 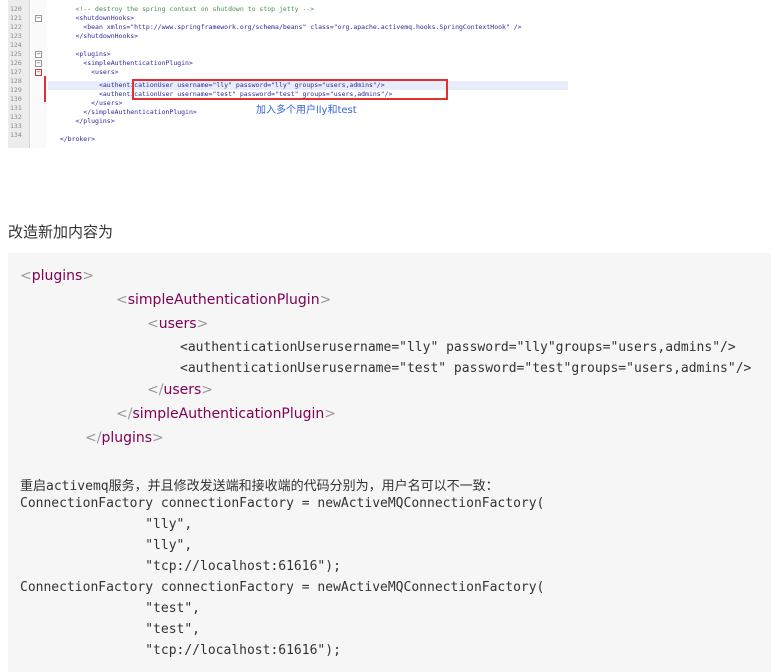 I want to click on xml-line: </users>, so click(x=180, y=390).